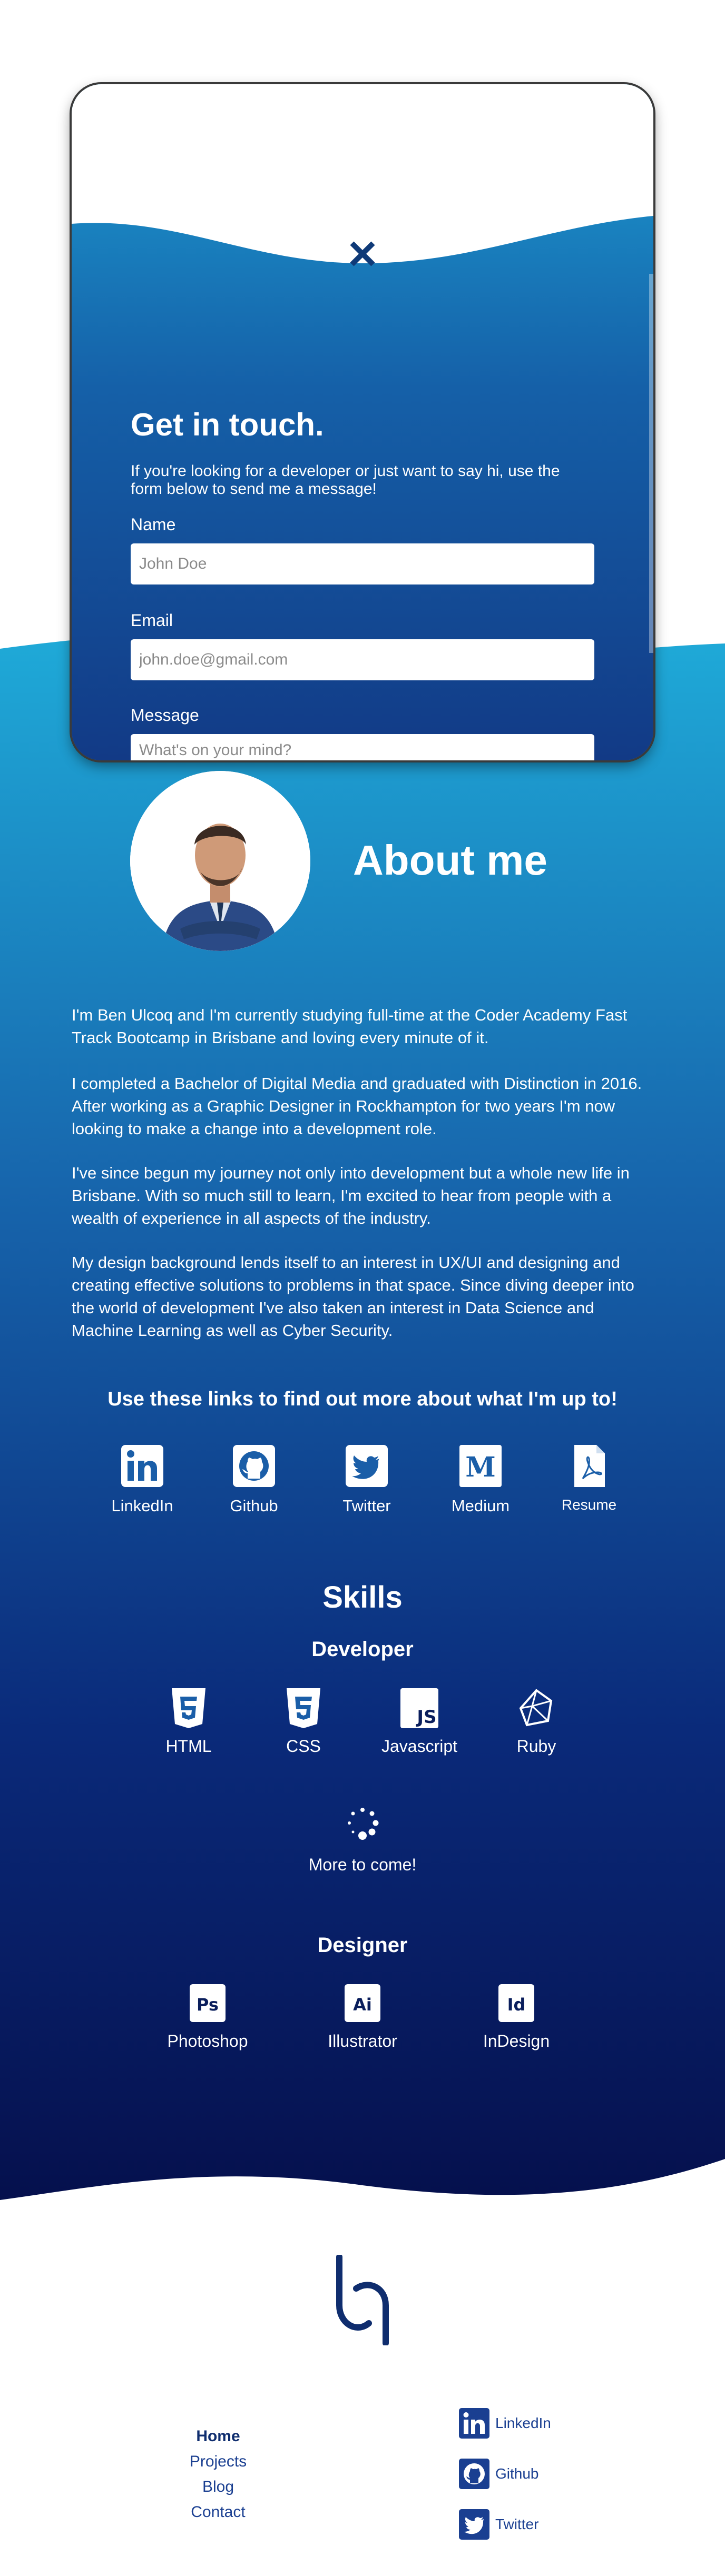 Image resolution: width=725 pixels, height=2576 pixels. Describe the element at coordinates (218, 2462) in the screenshot. I see `footer-nav-projects: Projects` at that location.